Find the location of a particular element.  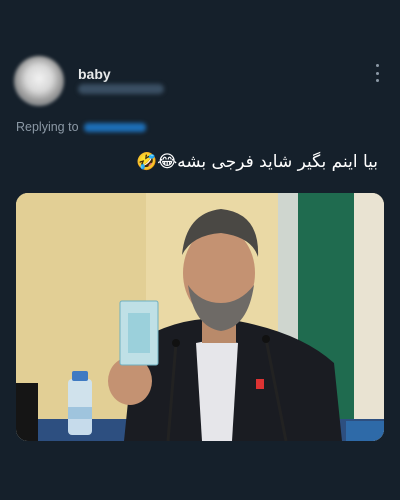

author-name: baby is located at coordinates (94, 74).